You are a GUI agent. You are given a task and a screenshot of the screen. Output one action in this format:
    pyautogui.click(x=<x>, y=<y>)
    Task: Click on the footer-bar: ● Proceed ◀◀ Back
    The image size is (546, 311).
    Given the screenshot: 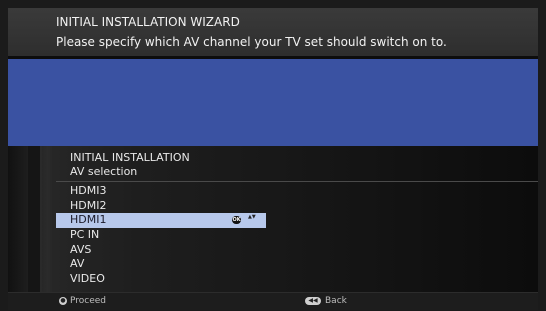 What is the action you would take?
    pyautogui.click(x=273, y=301)
    